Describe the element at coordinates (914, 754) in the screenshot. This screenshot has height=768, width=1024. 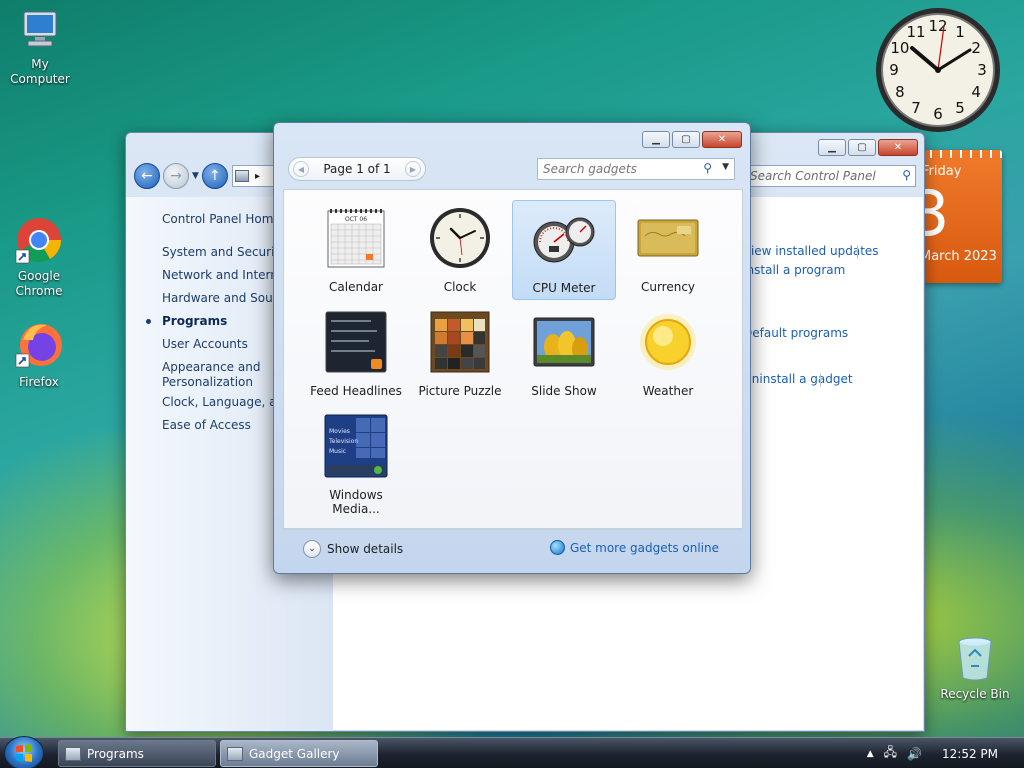
I see `volume-icon: 🔊` at that location.